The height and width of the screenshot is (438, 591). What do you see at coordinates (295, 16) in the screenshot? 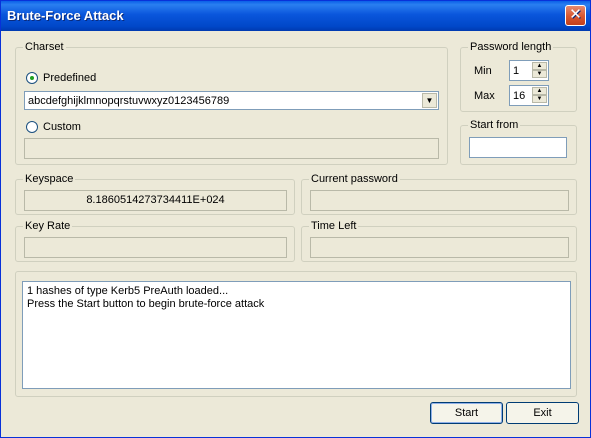
I see `title-bar: Brute-Force Attack ✕` at bounding box center [295, 16].